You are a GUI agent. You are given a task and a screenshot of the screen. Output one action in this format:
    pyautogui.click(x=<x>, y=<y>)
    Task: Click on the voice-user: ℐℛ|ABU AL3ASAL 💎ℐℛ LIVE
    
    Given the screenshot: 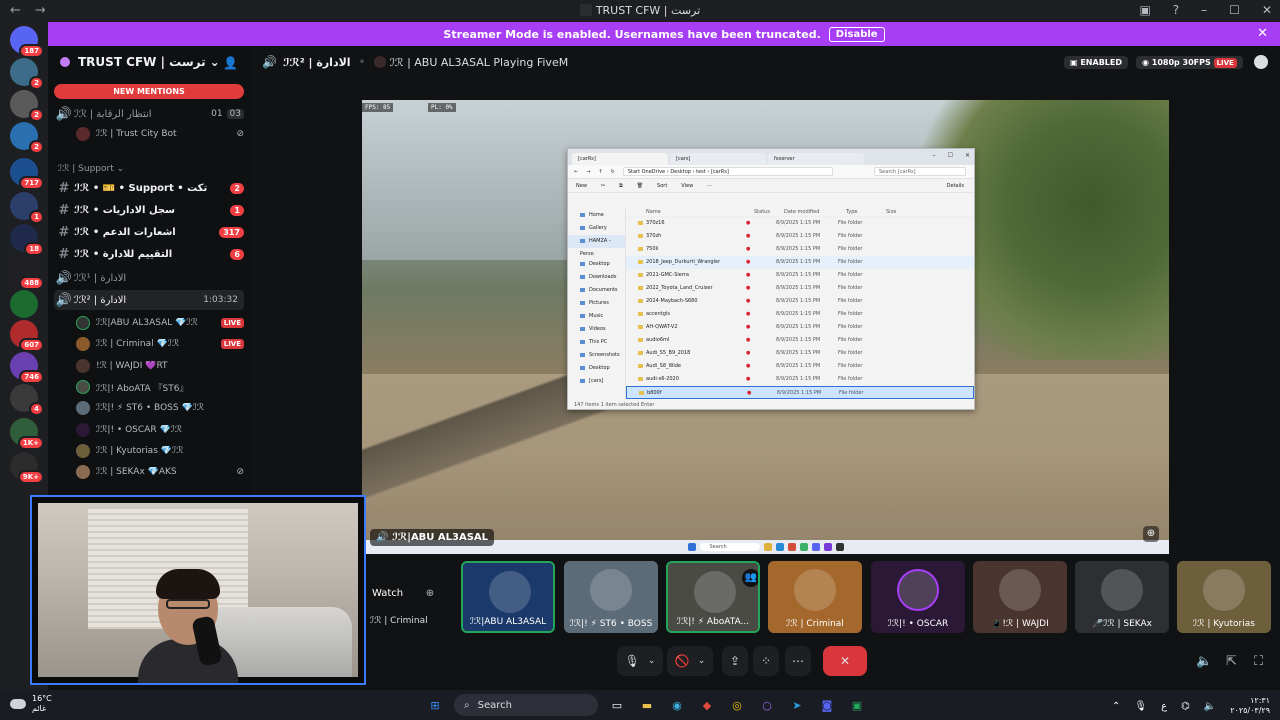 What is the action you would take?
    pyautogui.click(x=160, y=323)
    